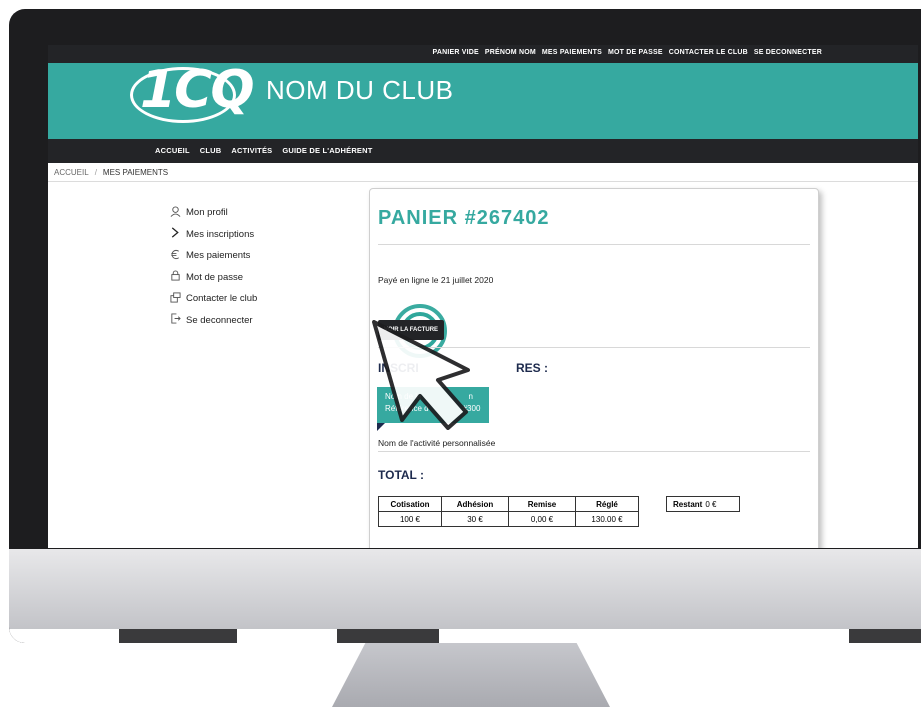 The height and width of the screenshot is (707, 921). I want to click on top-link-contact-club: CONTACTER LE CLUB, so click(708, 52).